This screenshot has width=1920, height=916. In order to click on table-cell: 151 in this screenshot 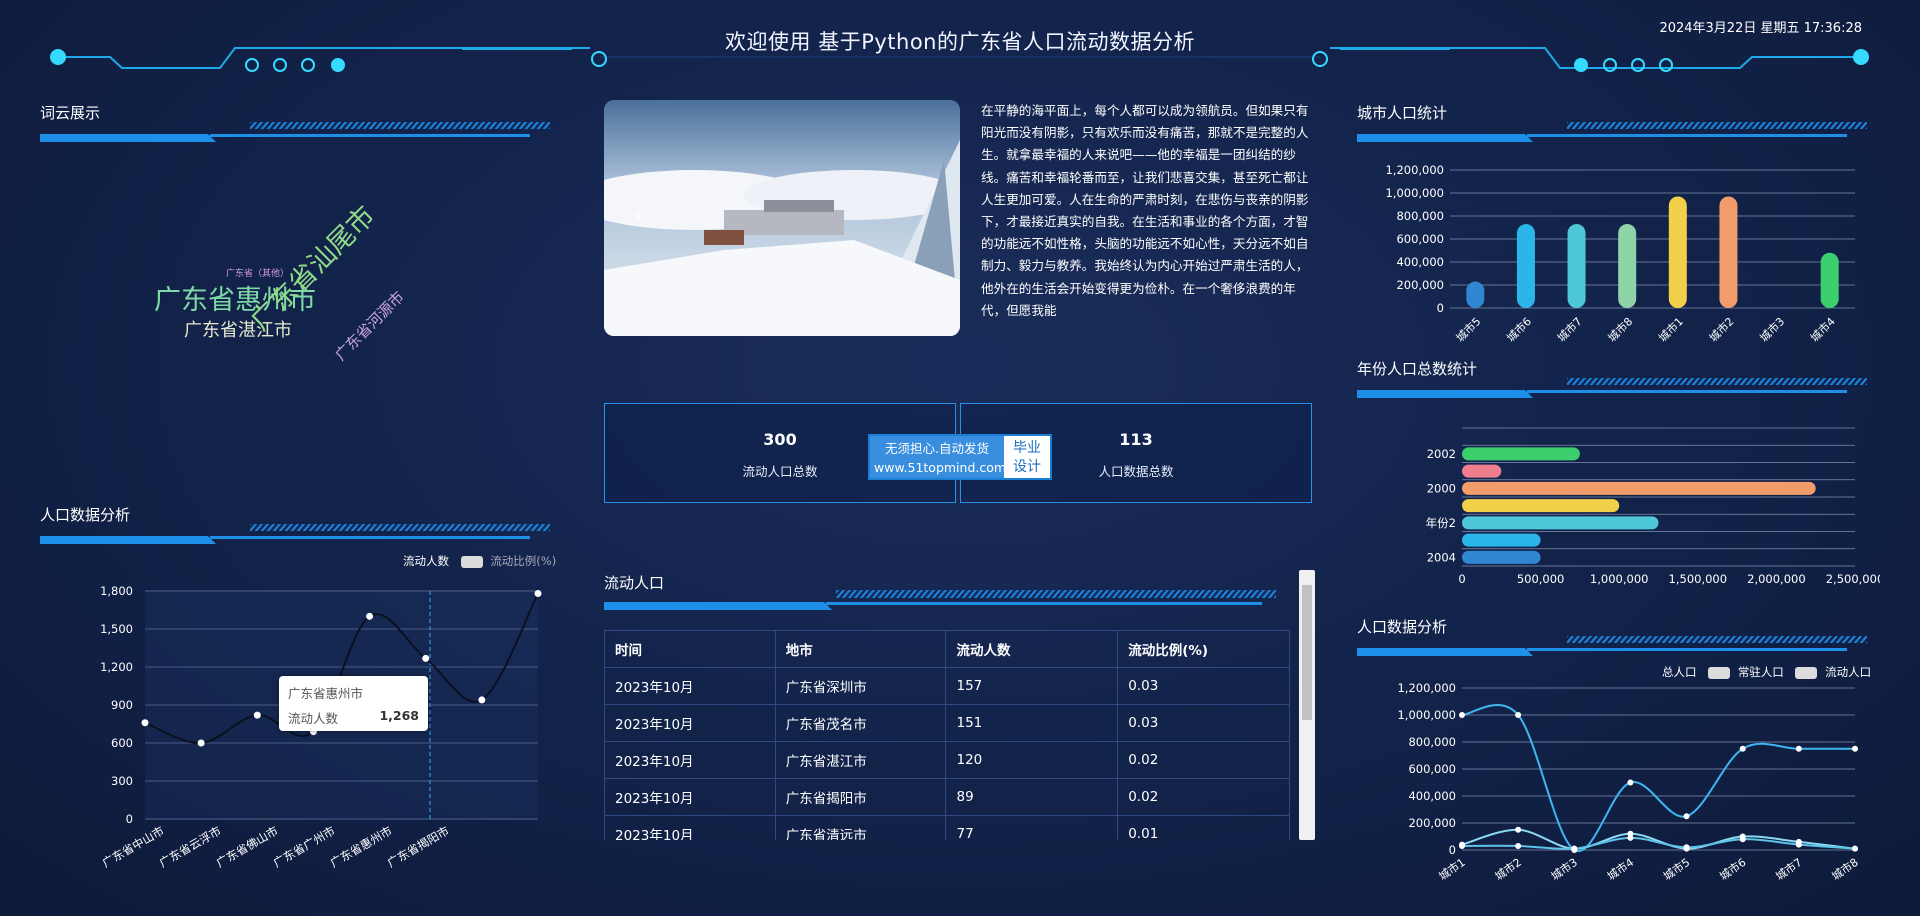, I will do `click(1032, 723)`.